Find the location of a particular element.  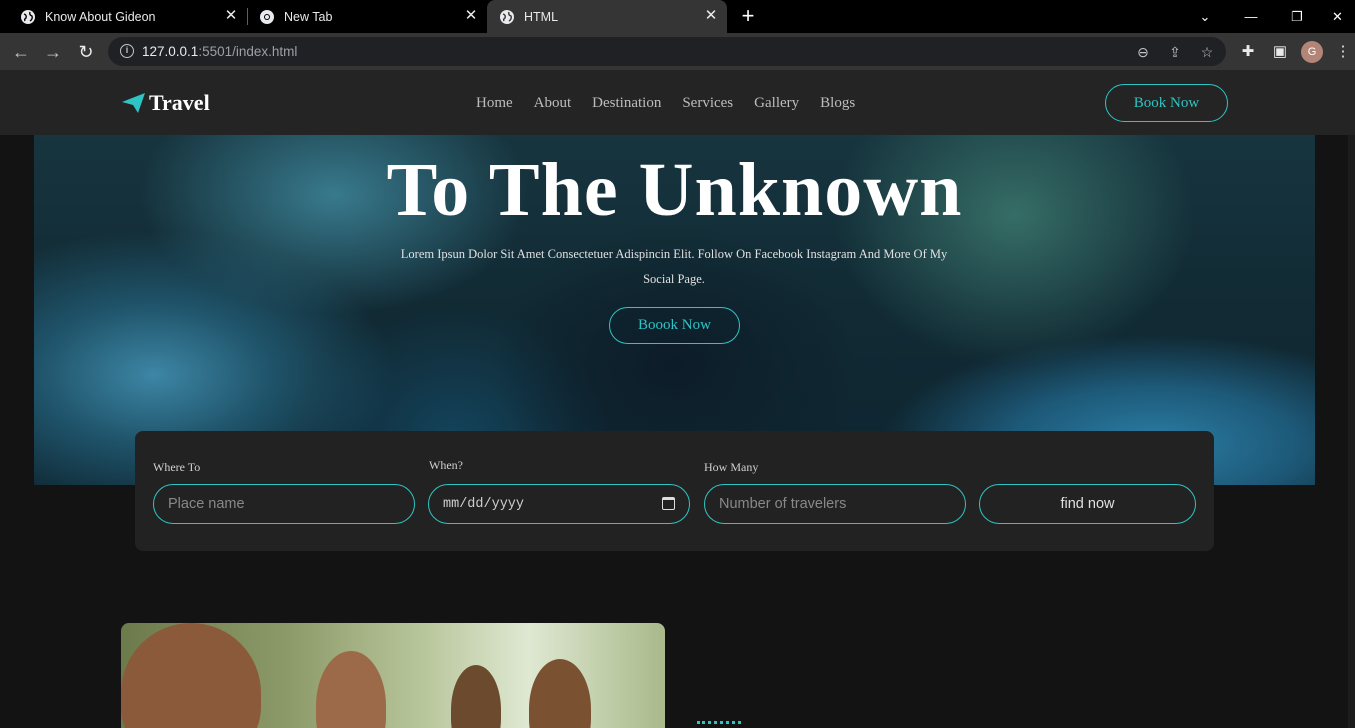

zoom-icon: ⊖ is located at coordinates (1143, 52).